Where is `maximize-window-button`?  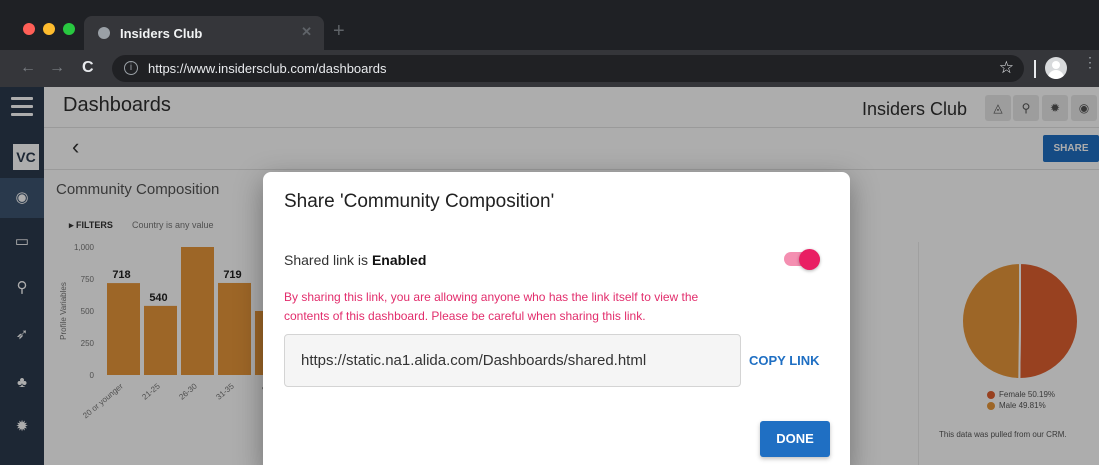
maximize-window-button is located at coordinates (69, 29).